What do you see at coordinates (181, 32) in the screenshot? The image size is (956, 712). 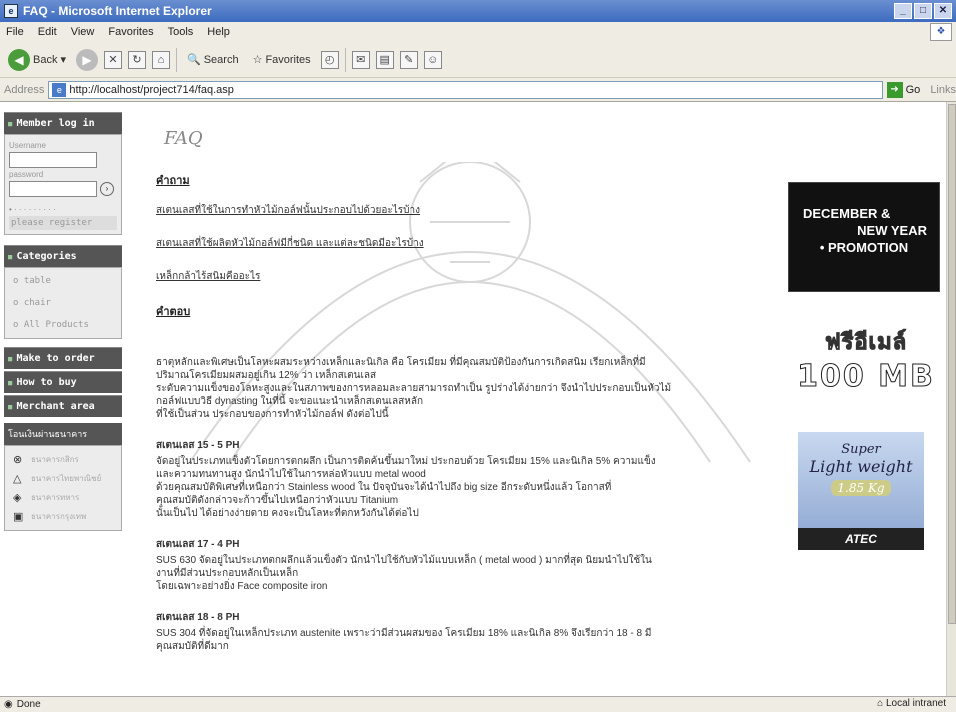 I see `menu-tools: Tools` at bounding box center [181, 32].